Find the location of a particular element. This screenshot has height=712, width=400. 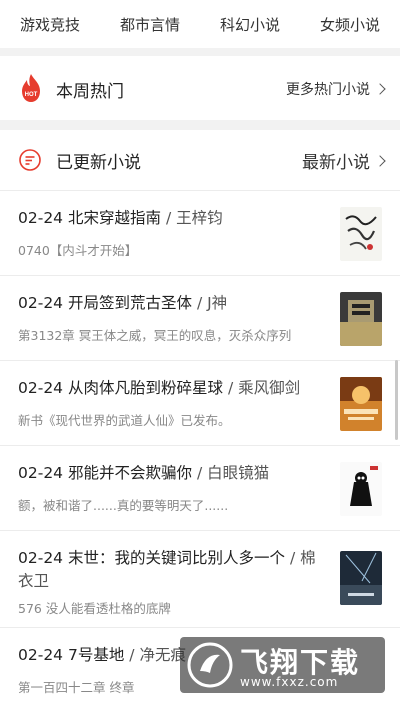

novel-title-line: 02-24 北宋穿越指南 / 王梓钧 is located at coordinates (120, 218).